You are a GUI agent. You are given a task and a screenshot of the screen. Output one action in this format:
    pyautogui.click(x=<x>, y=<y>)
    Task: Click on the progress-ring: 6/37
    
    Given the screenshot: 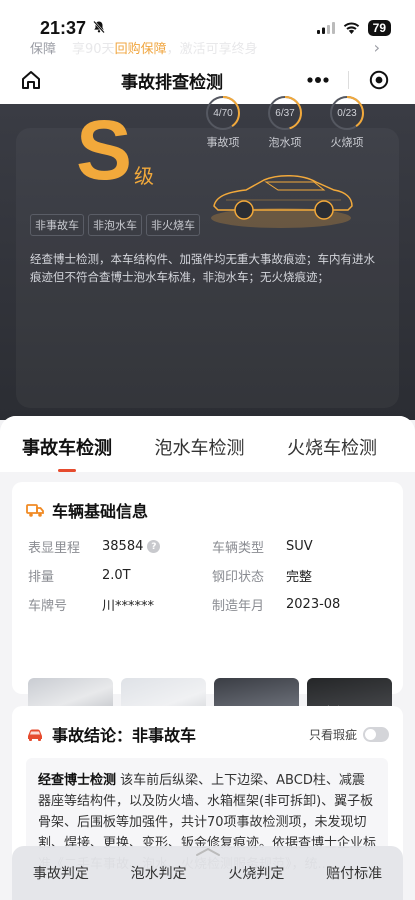 What is the action you would take?
    pyautogui.click(x=285, y=113)
    